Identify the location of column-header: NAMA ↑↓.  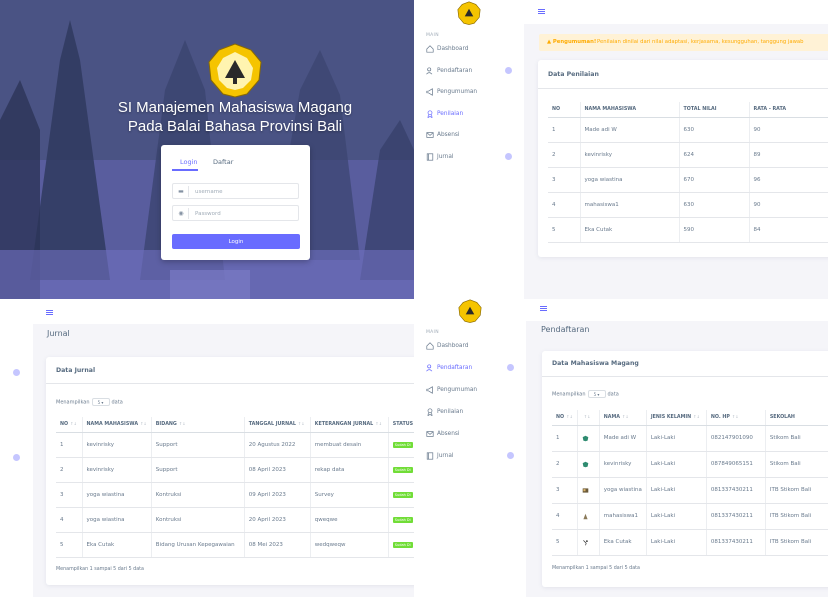
(623, 418).